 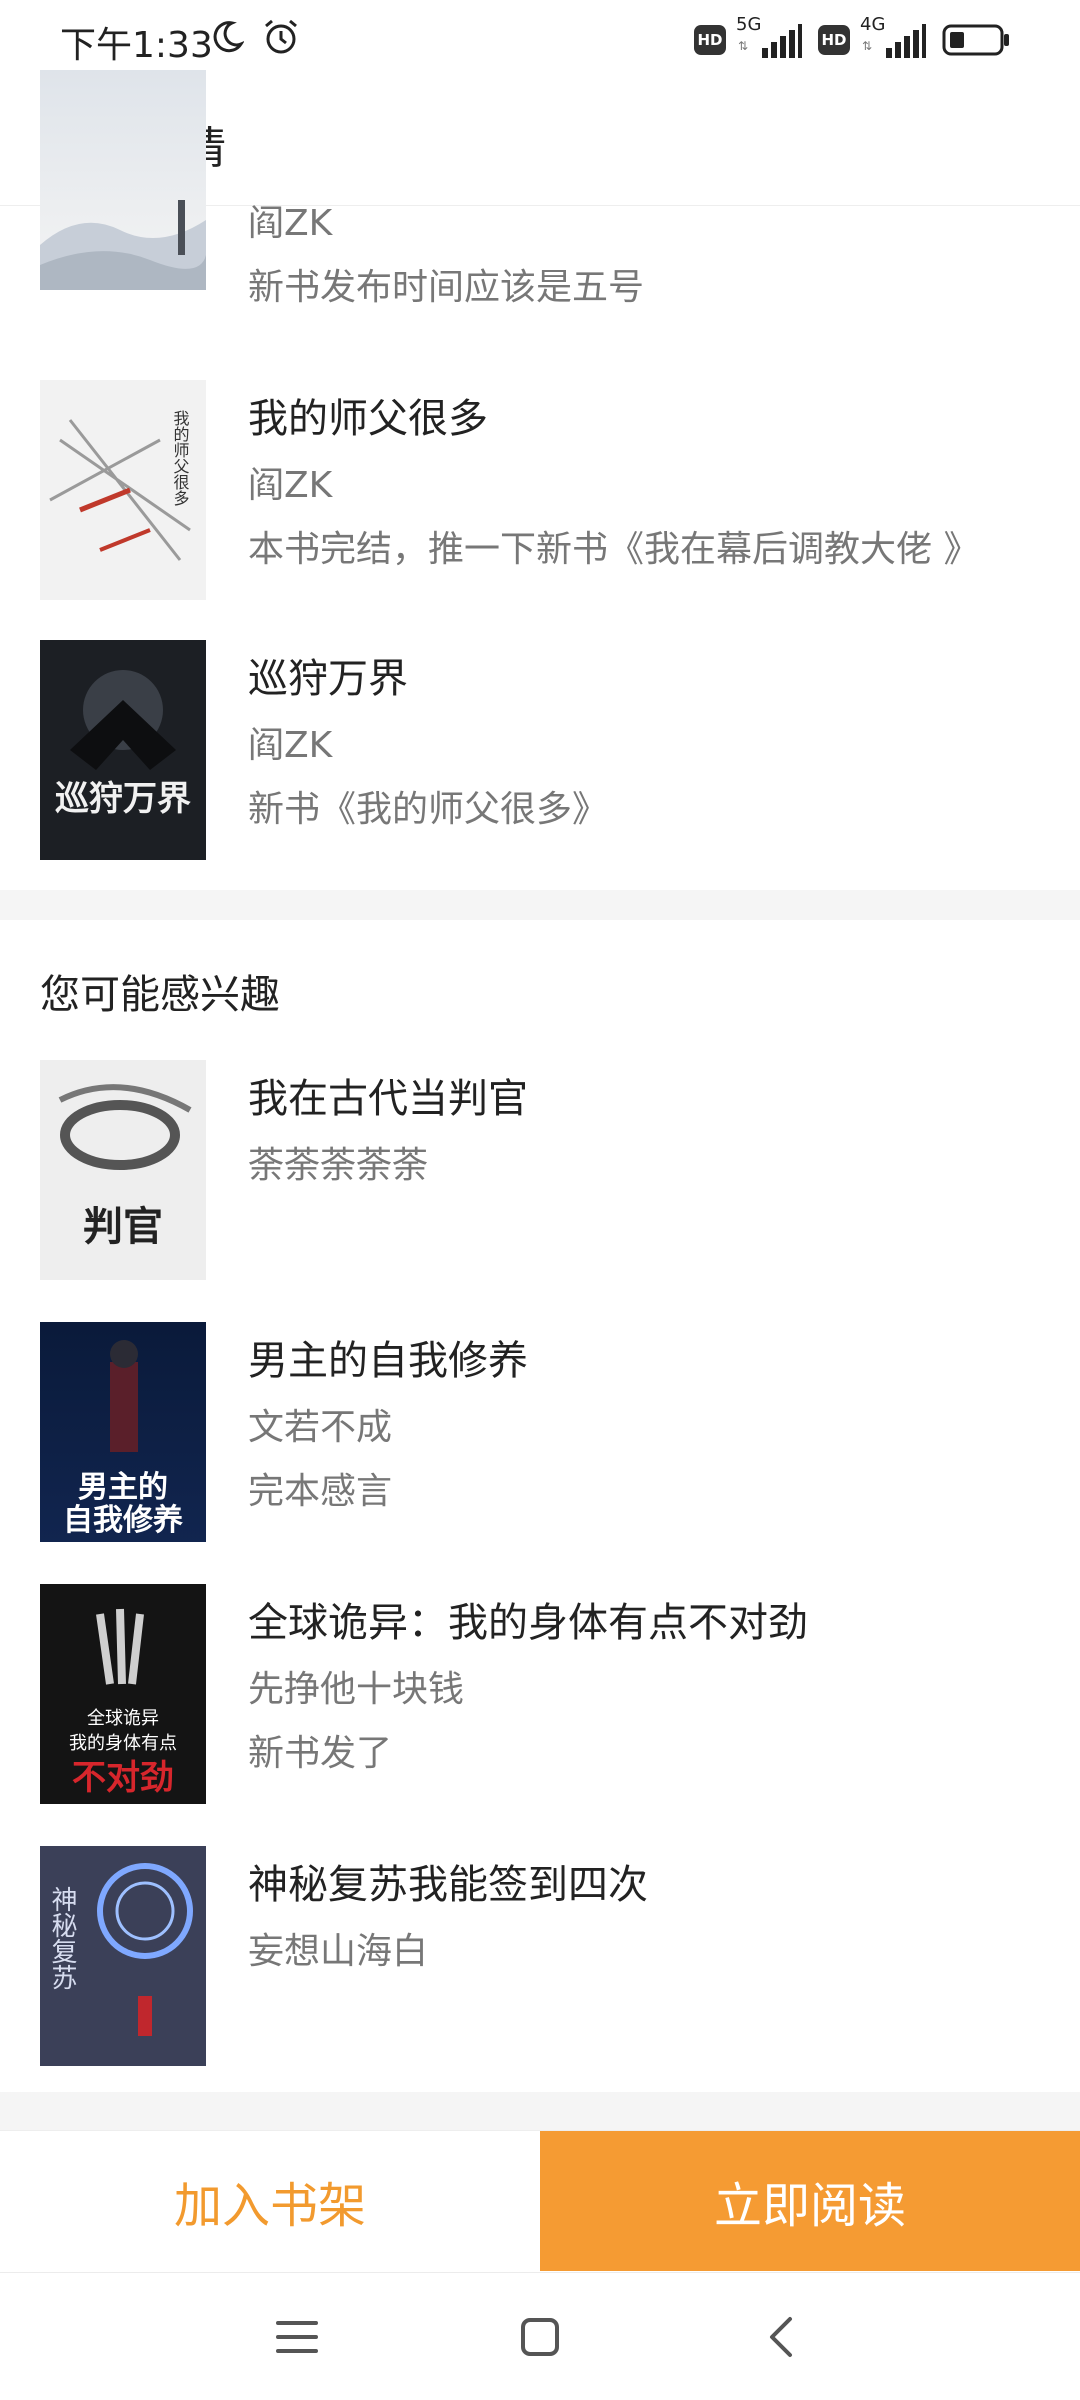 I want to click on svg-text: 全球诡异, so click(x=123, y=1718).